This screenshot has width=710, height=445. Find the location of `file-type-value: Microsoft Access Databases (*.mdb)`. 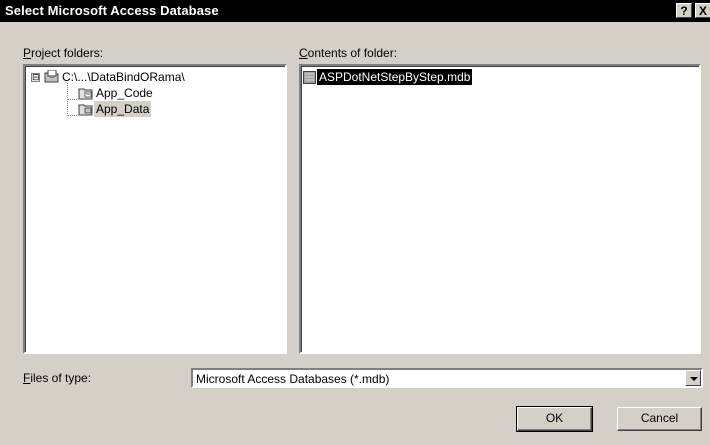

file-type-value: Microsoft Access Databases (*.mdb) is located at coordinates (293, 379).